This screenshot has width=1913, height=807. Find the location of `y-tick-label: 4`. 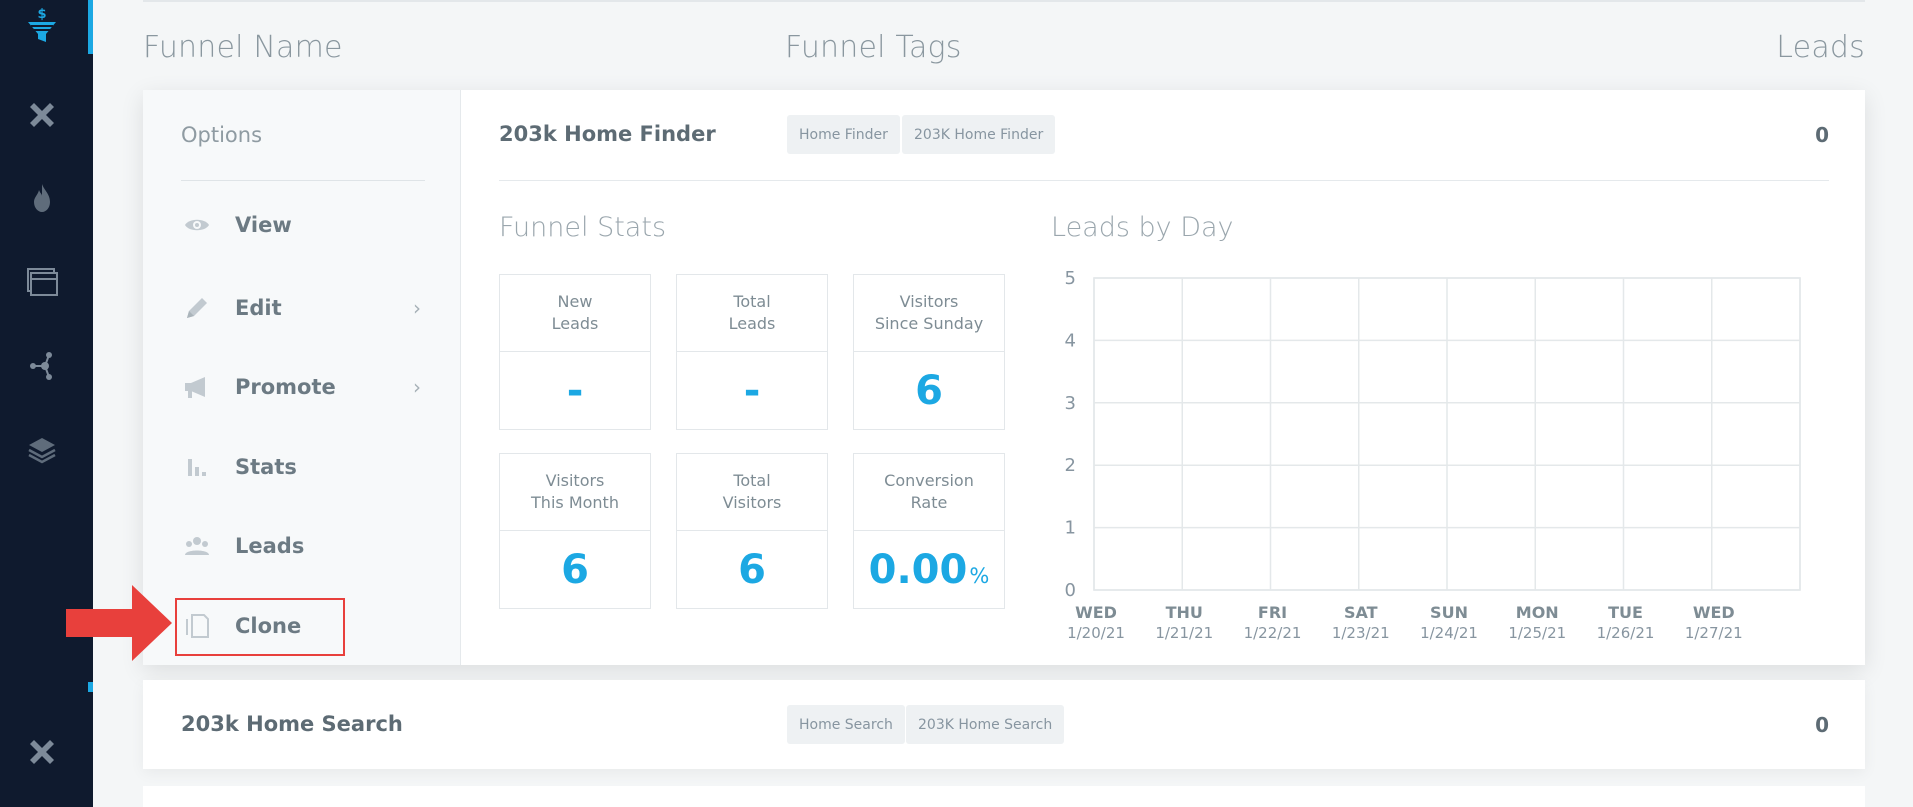

y-tick-label: 4 is located at coordinates (1070, 340).